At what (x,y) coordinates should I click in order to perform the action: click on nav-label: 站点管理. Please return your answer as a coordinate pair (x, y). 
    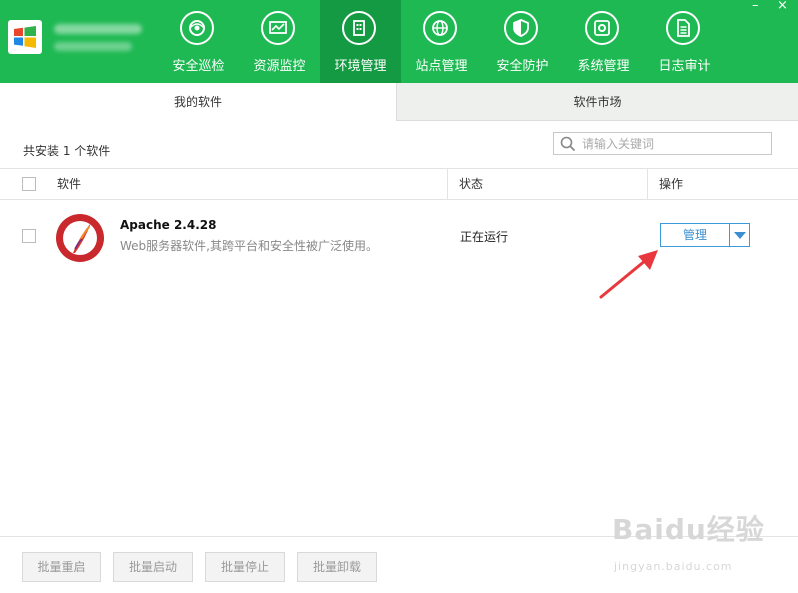
    Looking at the image, I should click on (441, 66).